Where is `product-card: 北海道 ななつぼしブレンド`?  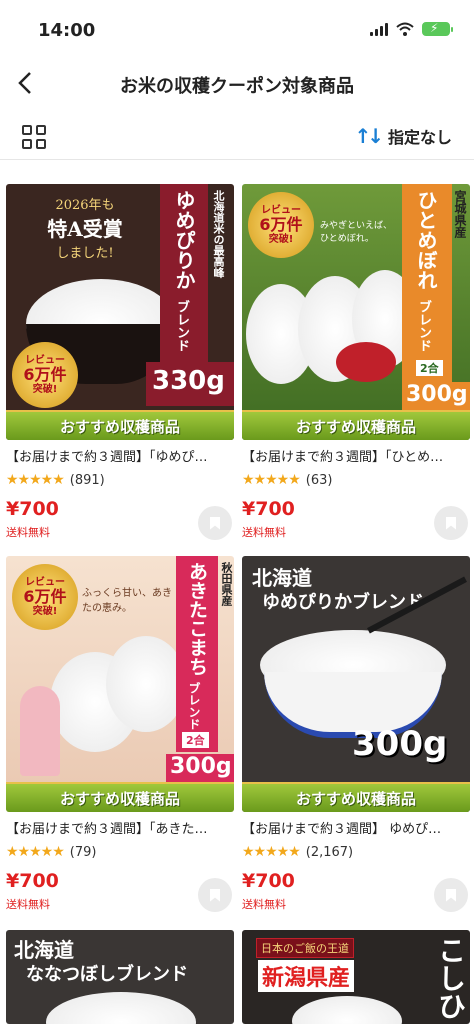 product-card: 北海道 ななつぼしブレンド is located at coordinates (120, 977).